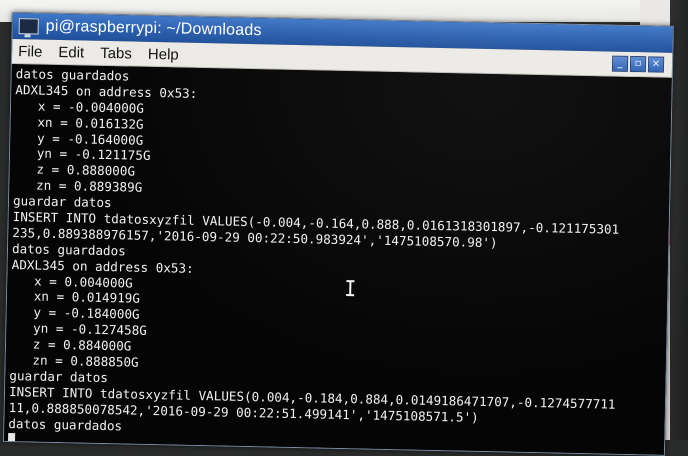  I want to click on menu-file: File, so click(31, 52).